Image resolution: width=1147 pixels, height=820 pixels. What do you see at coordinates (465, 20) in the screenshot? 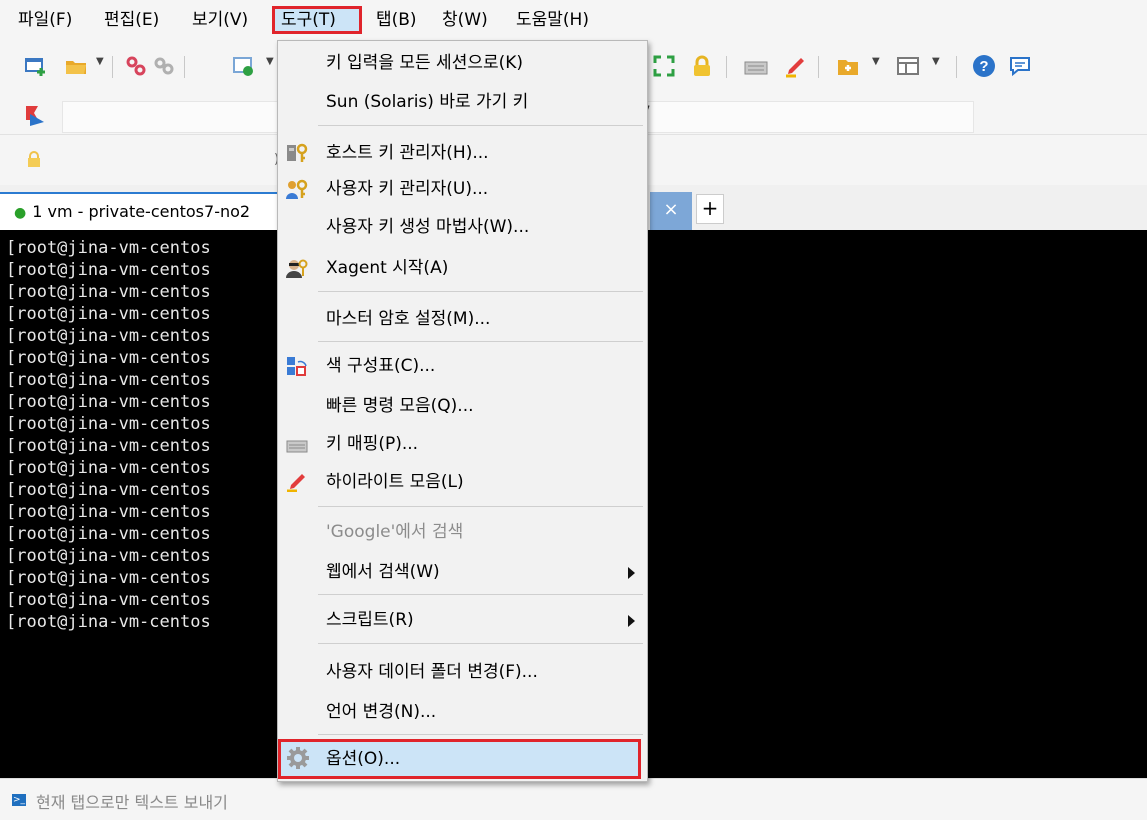
I see `menu-window: 창(W)` at bounding box center [465, 20].